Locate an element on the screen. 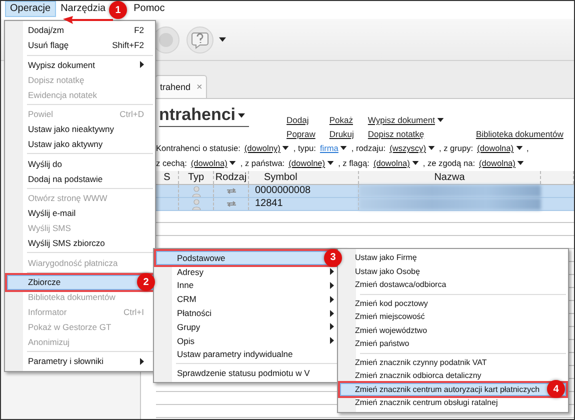 This screenshot has width=575, height=420. filter-label: , is located at coordinates (527, 148).